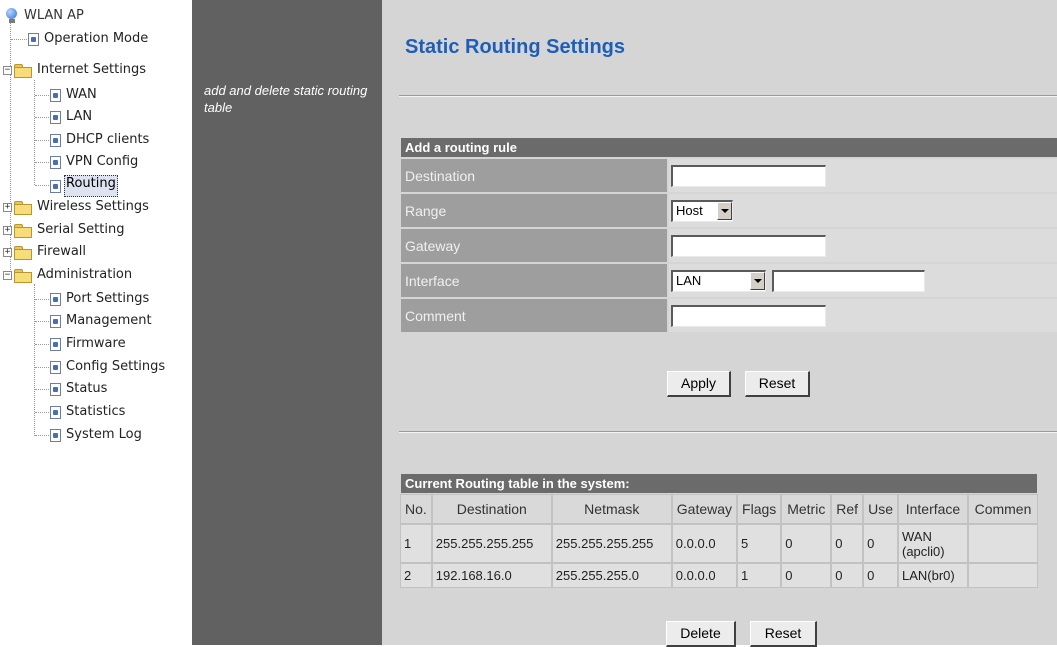 The height and width of the screenshot is (647, 1057). I want to click on tree-folder-administration: Administration, so click(74, 275).